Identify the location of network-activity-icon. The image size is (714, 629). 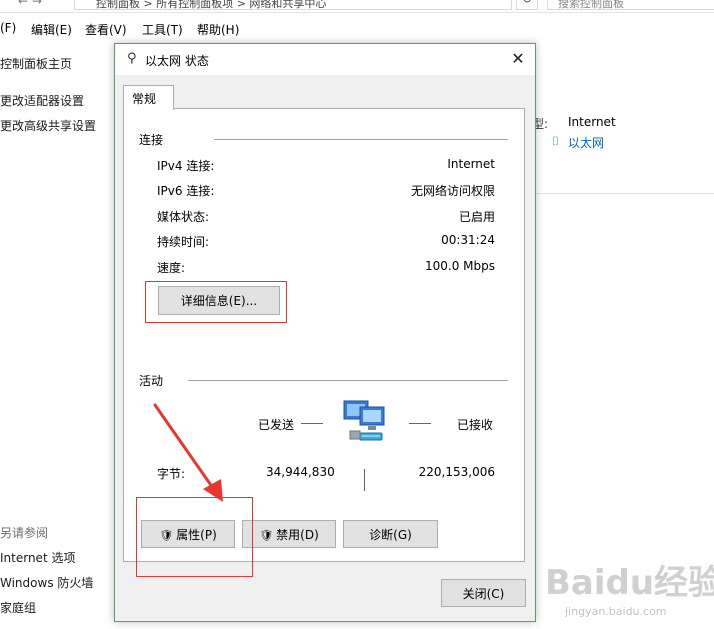
(364, 420).